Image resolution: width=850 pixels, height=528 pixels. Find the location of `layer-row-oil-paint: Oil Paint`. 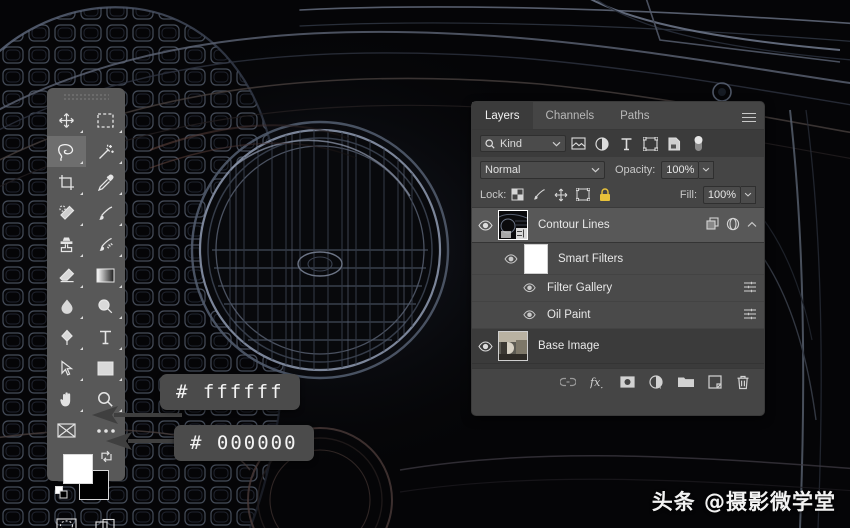

layer-row-oil-paint: Oil Paint is located at coordinates (618, 315).